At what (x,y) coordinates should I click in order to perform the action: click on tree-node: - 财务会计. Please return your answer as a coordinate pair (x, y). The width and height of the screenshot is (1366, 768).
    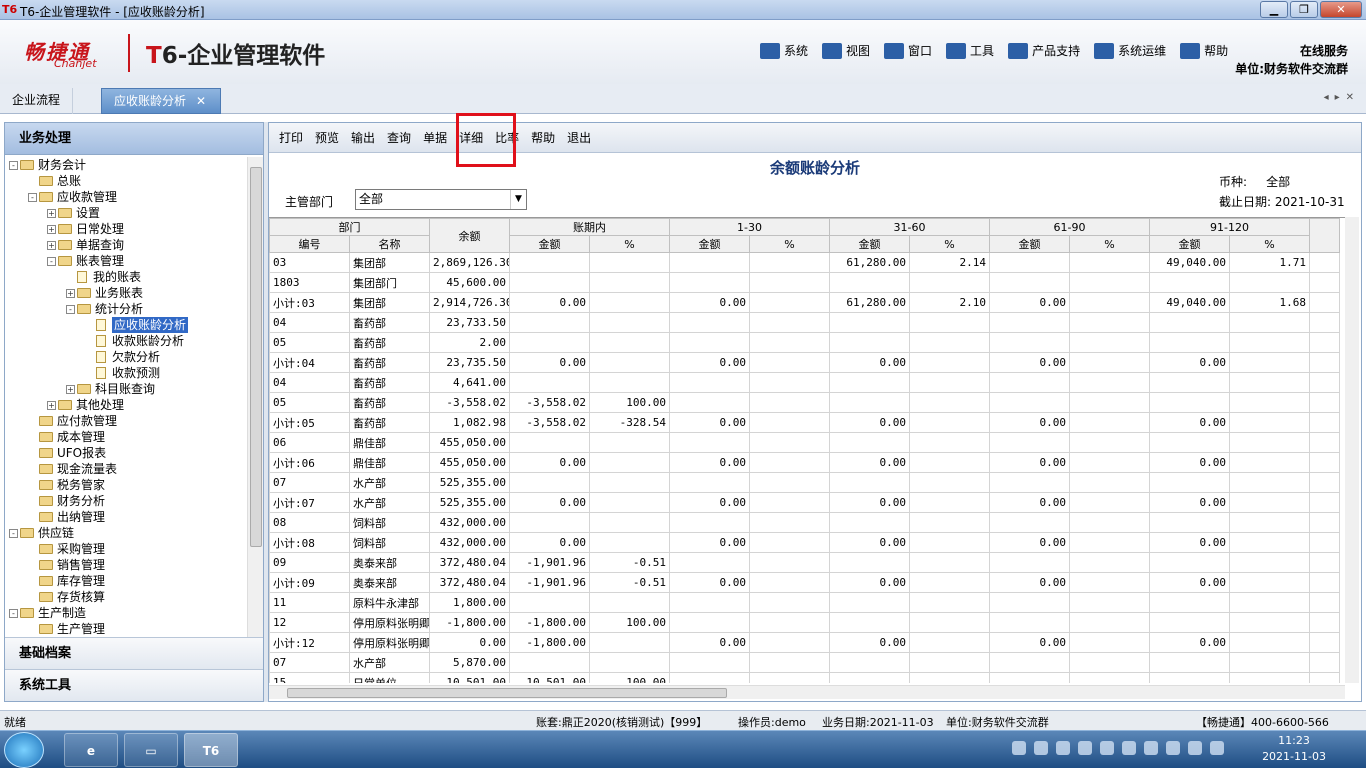
    Looking at the image, I should click on (127, 165).